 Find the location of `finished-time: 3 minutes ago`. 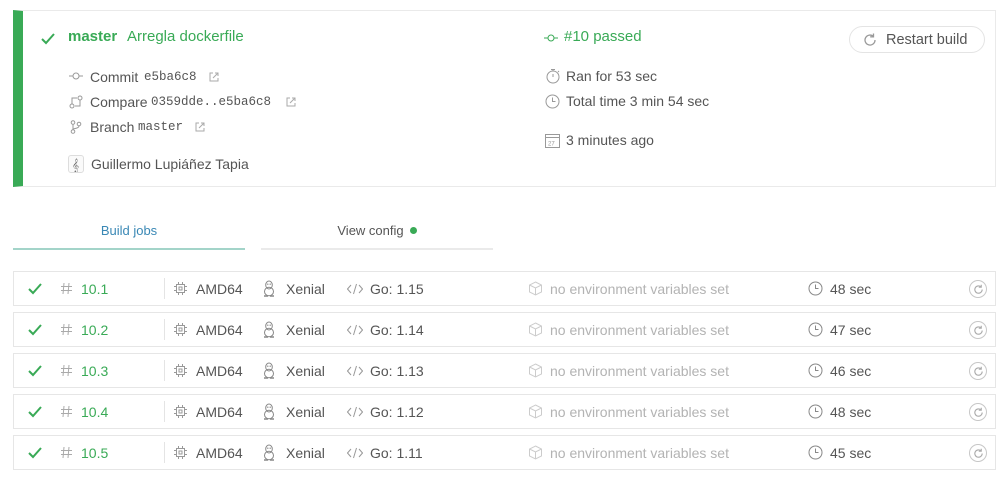

finished-time: 3 minutes ago is located at coordinates (610, 140).